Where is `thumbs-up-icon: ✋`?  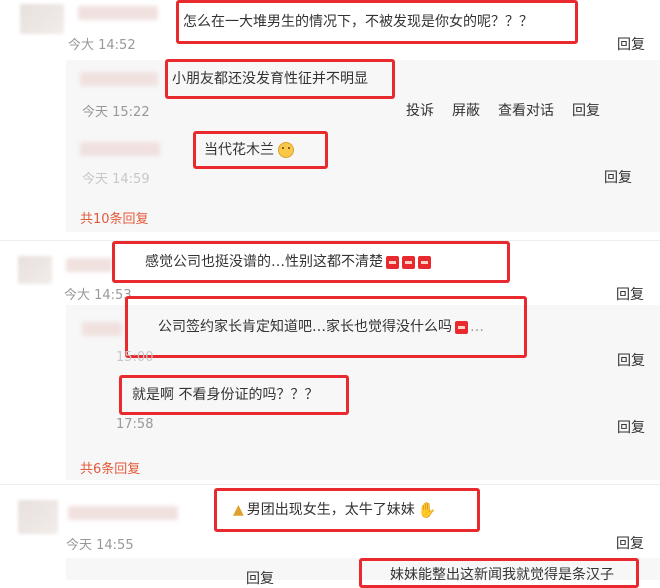
thumbs-up-icon: ✋ is located at coordinates (427, 510).